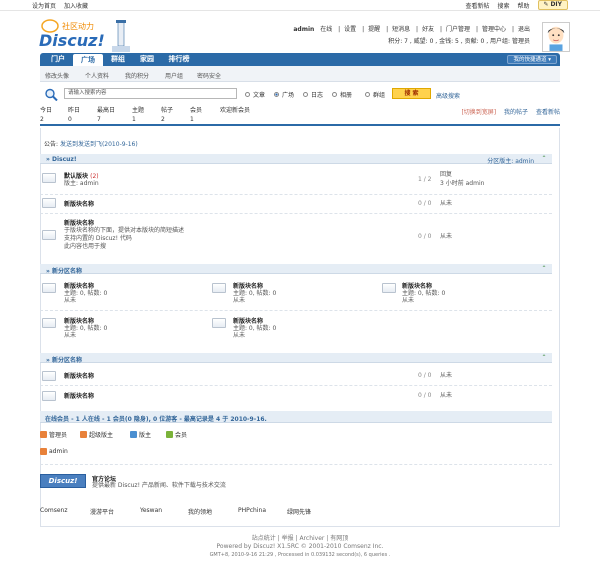 The image size is (600, 561). Describe the element at coordinates (548, 112) in the screenshot. I see `view-new-posts-link: 查看新帖` at that location.